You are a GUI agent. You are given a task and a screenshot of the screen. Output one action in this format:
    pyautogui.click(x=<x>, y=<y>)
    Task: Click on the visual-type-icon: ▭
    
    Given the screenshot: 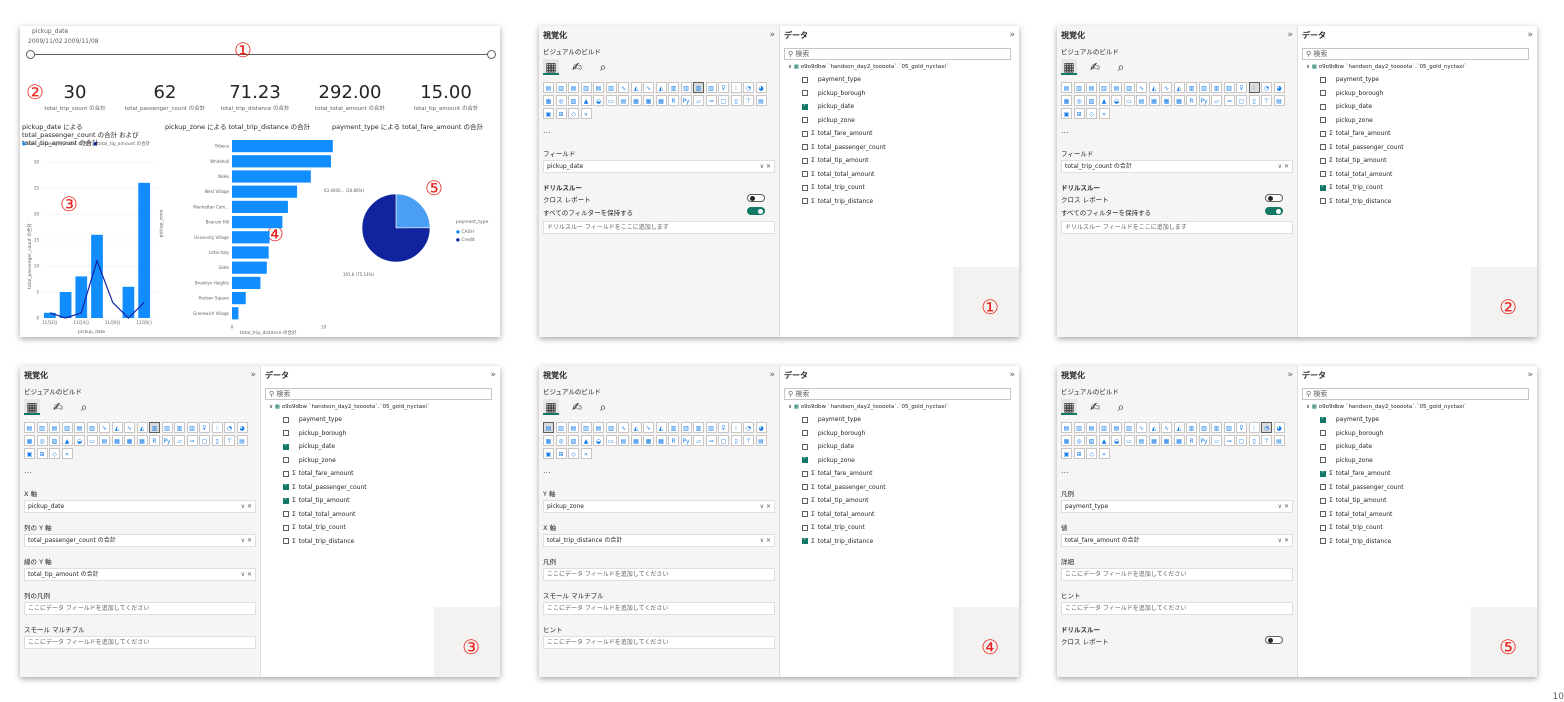 What is the action you would take?
    pyautogui.click(x=1129, y=100)
    